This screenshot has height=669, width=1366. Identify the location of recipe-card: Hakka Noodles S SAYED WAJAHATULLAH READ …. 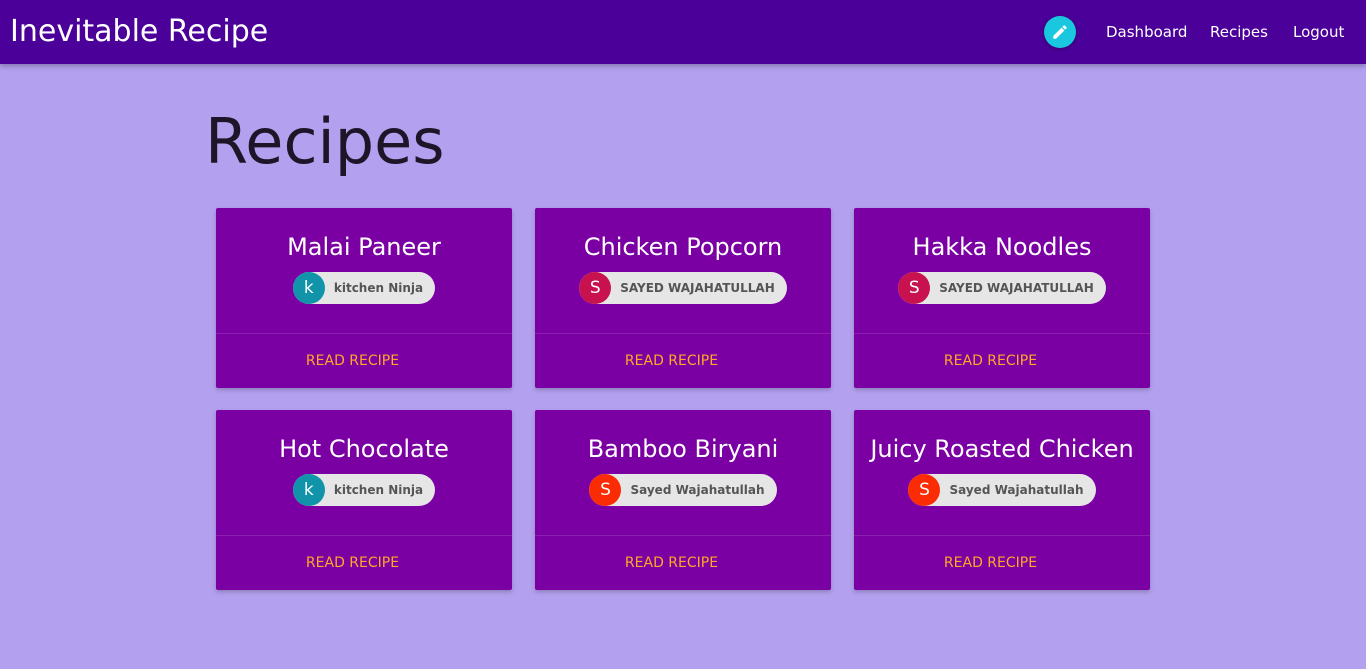
(1002, 298).